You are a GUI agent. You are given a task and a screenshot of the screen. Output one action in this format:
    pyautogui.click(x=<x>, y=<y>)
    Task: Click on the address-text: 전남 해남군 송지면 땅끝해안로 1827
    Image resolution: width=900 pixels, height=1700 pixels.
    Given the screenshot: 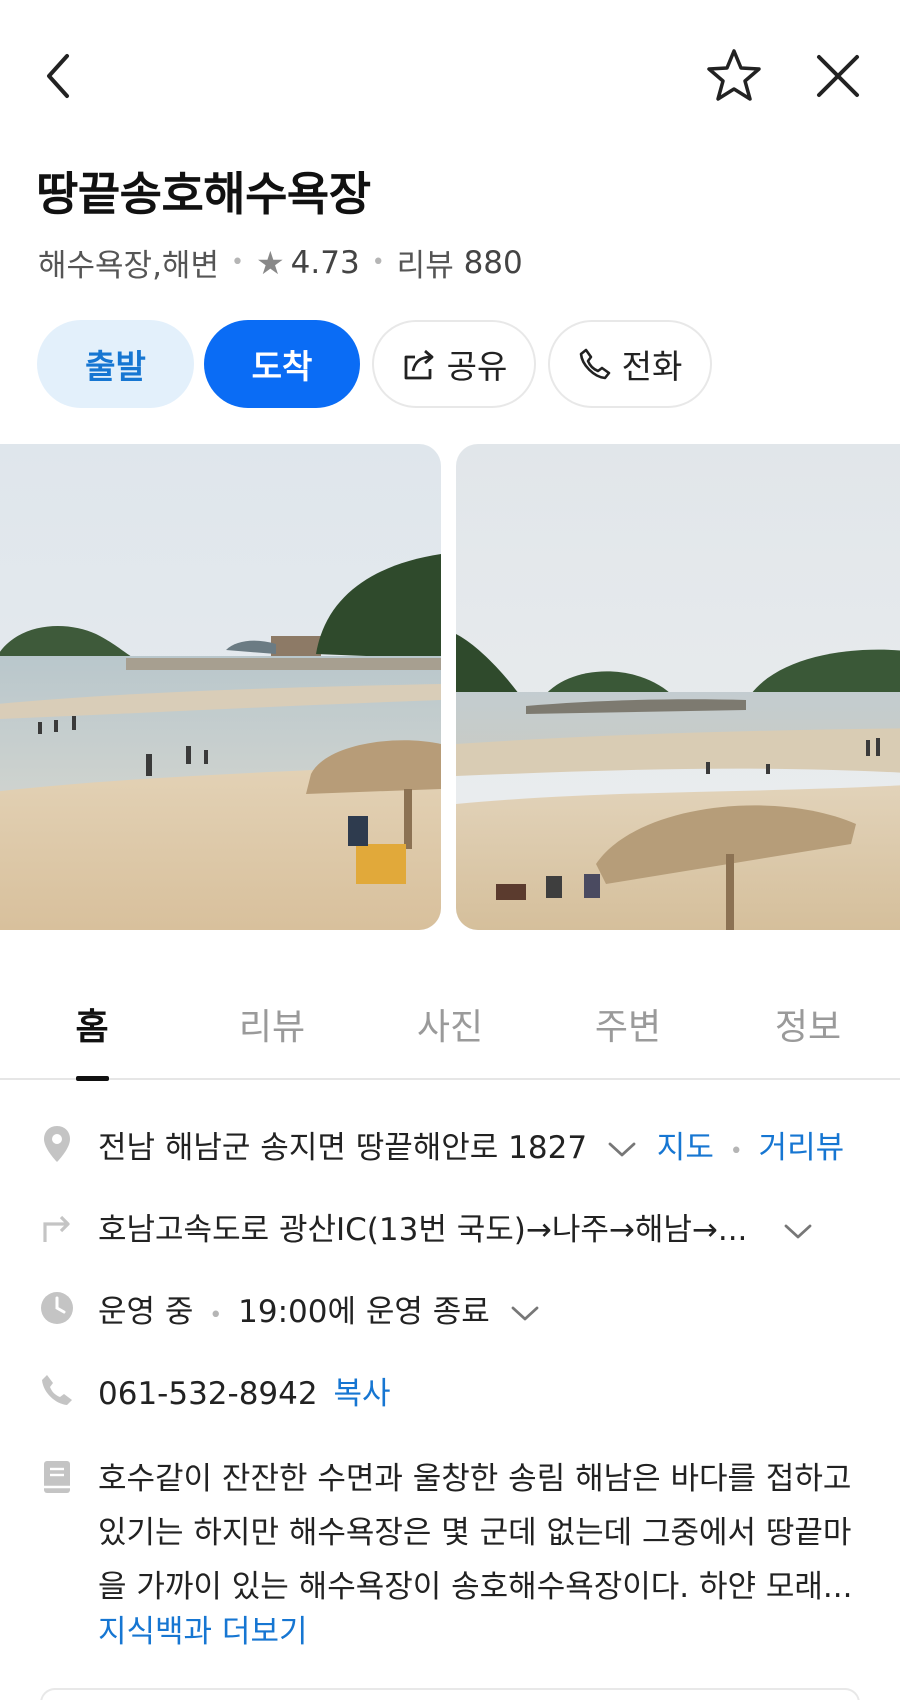 What is the action you would take?
    pyautogui.click(x=342, y=1148)
    